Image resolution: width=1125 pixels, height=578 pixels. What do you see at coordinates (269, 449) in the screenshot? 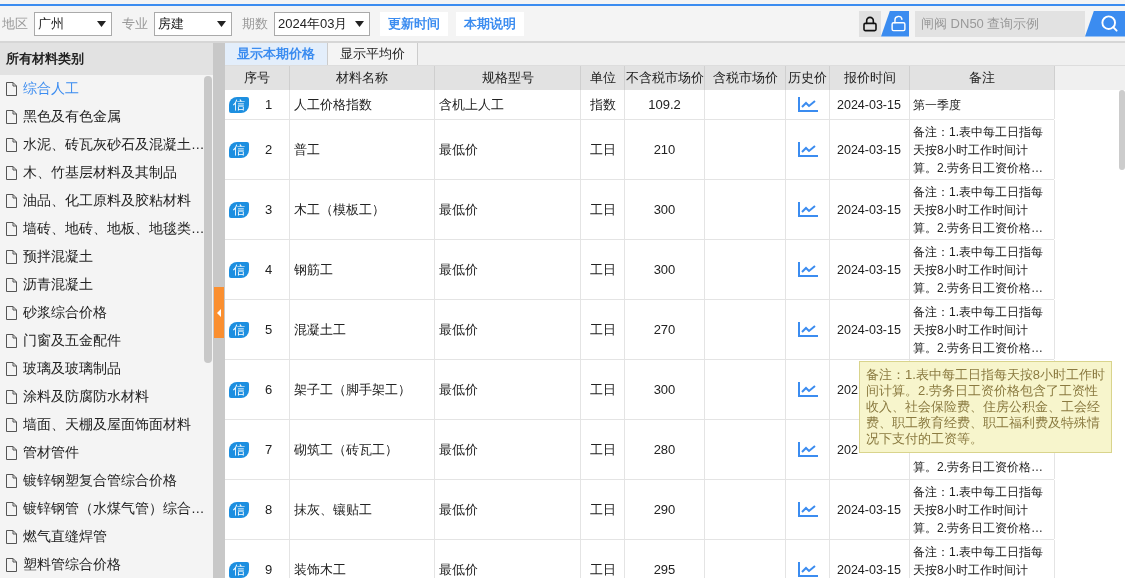
I see `table-cell: 7` at bounding box center [269, 449].